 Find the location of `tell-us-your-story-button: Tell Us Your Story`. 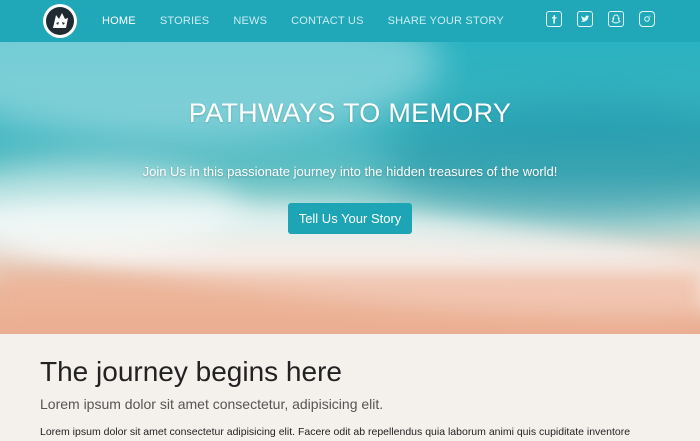

tell-us-your-story-button: Tell Us Your Story is located at coordinates (350, 218).